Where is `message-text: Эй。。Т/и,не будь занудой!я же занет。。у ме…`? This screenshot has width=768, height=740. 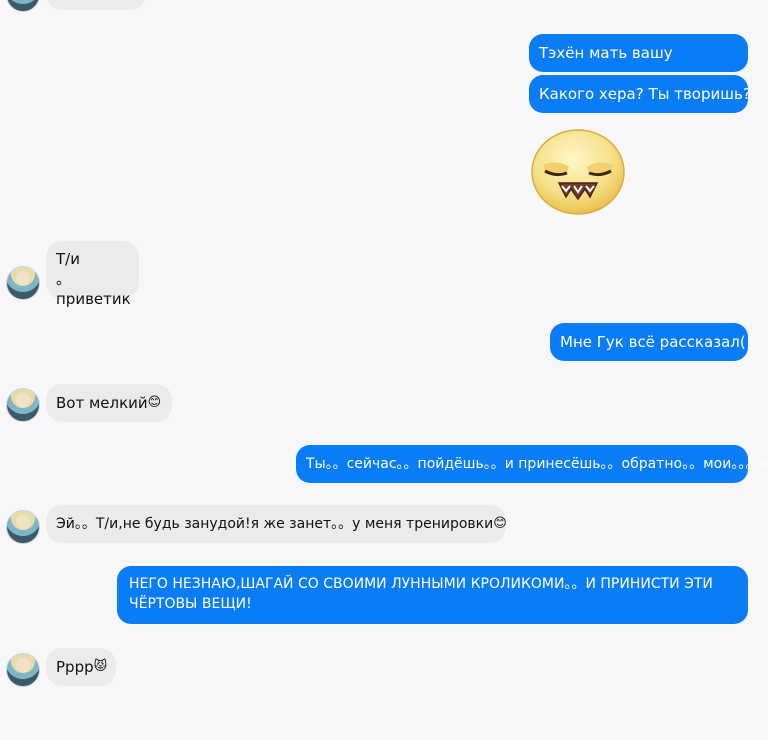 message-text: Эй。。Т/и,не будь занудой!я же занет。。у ме… is located at coordinates (275, 524).